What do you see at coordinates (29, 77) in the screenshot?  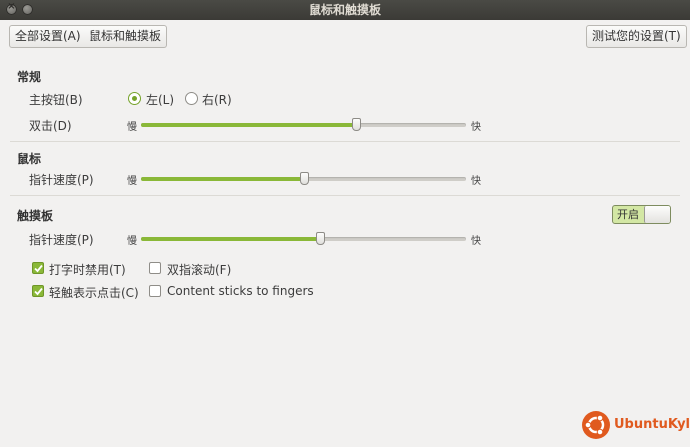 I see `section-general-heading: 常规` at bounding box center [29, 77].